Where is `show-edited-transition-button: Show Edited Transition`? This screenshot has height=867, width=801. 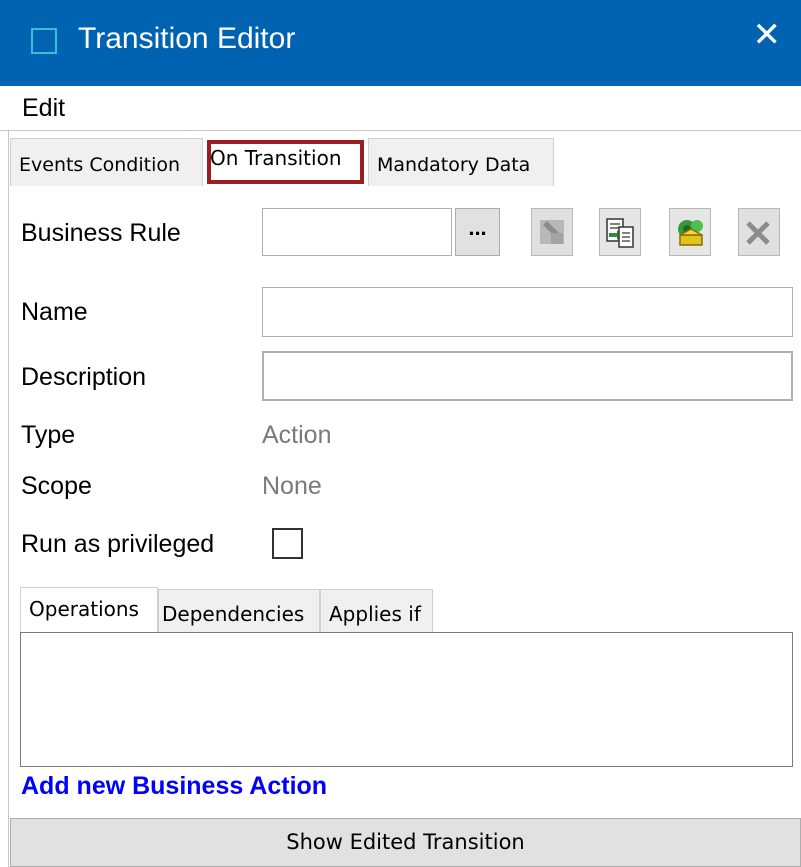 show-edited-transition-button: Show Edited Transition is located at coordinates (405, 842).